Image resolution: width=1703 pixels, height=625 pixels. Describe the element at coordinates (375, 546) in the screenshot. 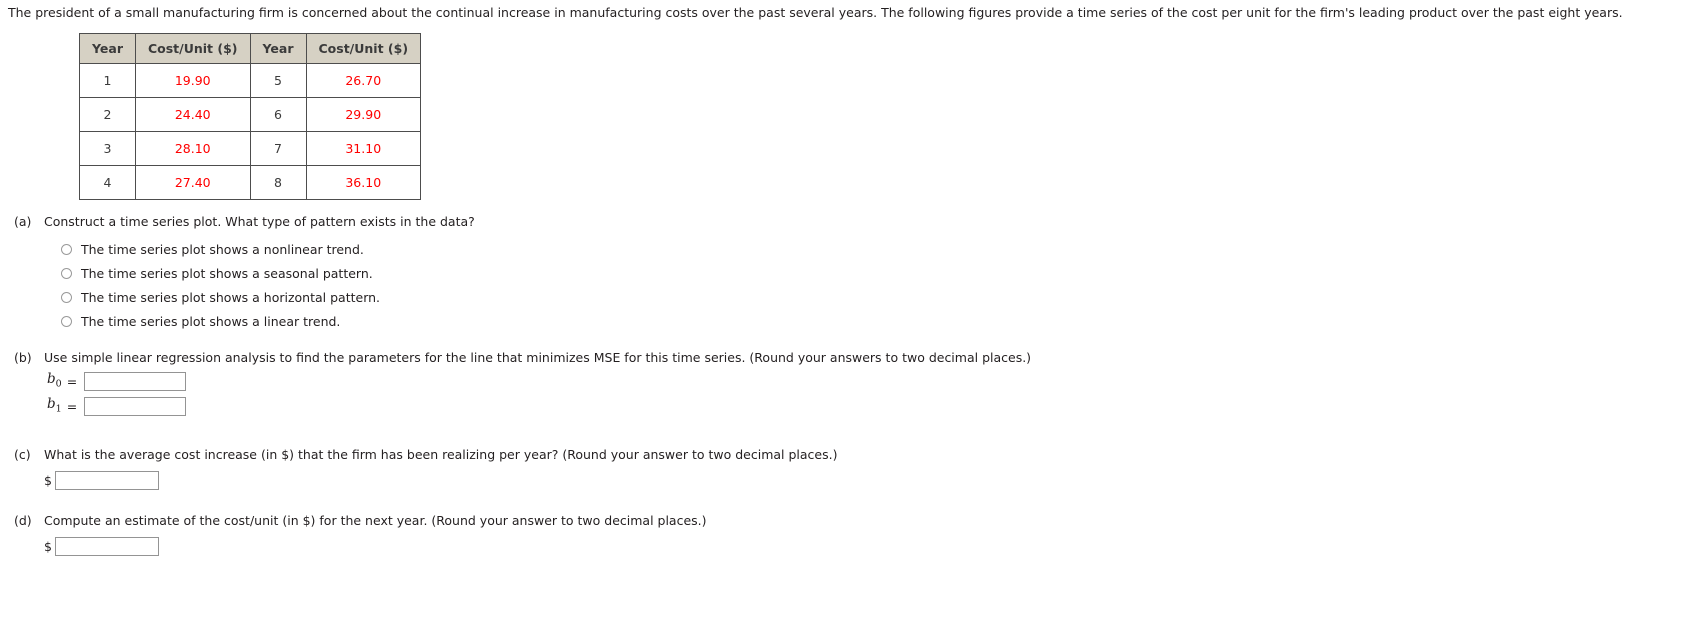

I see `answer-row-d: $` at that location.